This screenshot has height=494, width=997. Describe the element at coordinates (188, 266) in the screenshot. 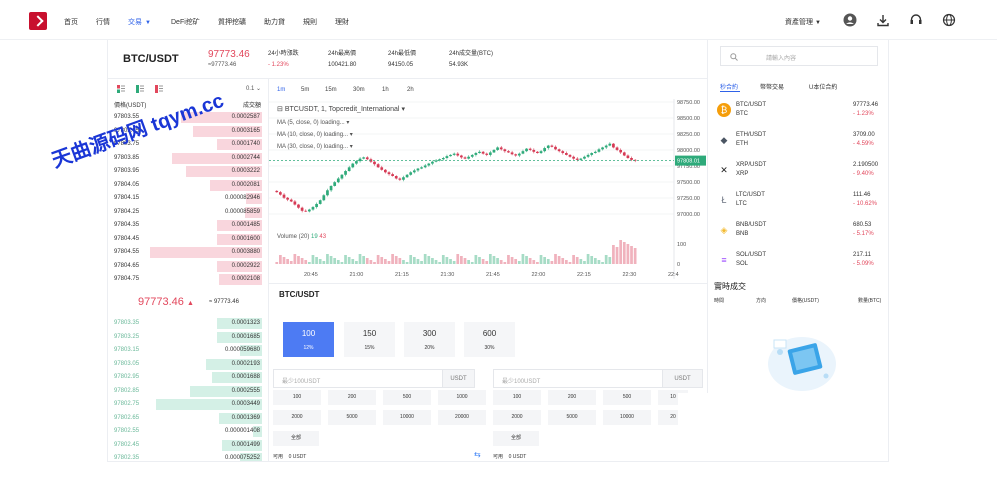

I see `ask-row: 97804.65 0.0002922` at that location.